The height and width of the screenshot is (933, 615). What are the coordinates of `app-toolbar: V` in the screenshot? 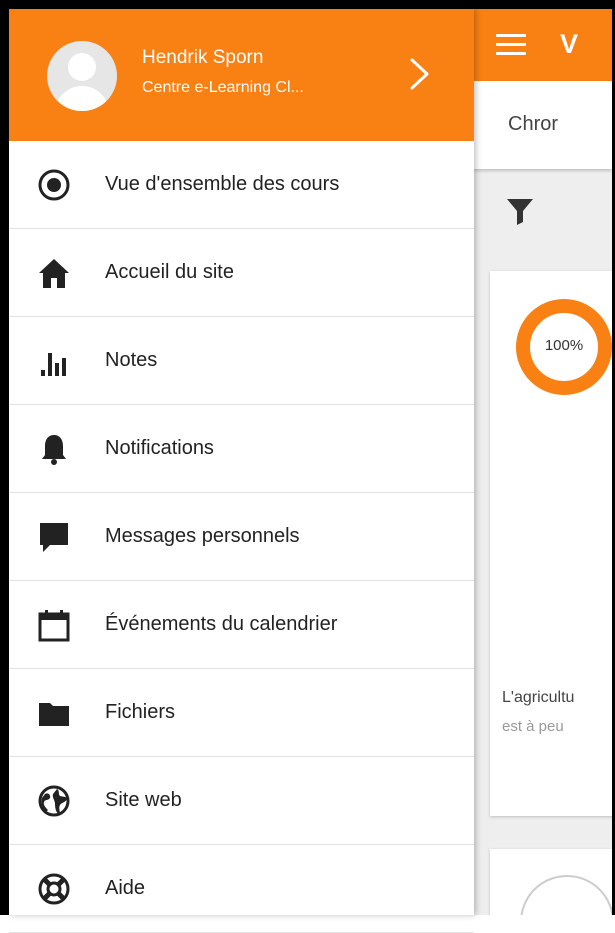 It's located at (543, 45).